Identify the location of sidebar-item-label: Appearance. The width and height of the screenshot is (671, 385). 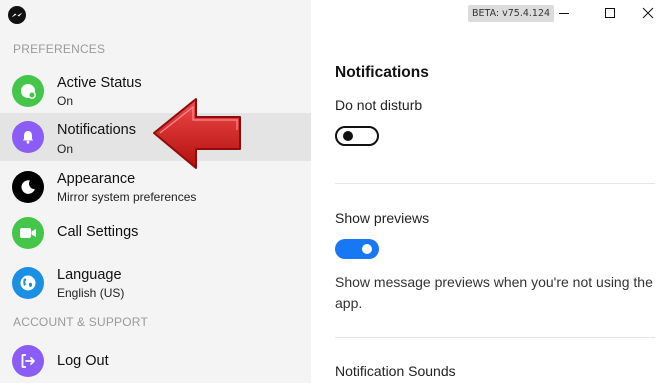
(96, 179).